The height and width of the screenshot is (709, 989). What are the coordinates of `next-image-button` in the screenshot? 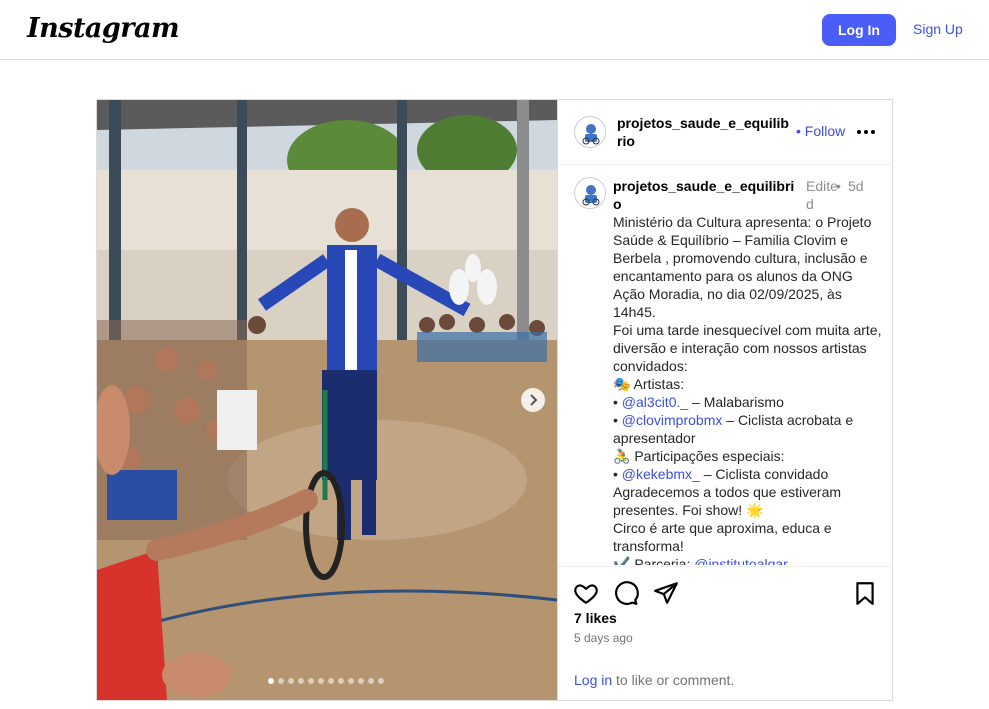 It's located at (533, 400).